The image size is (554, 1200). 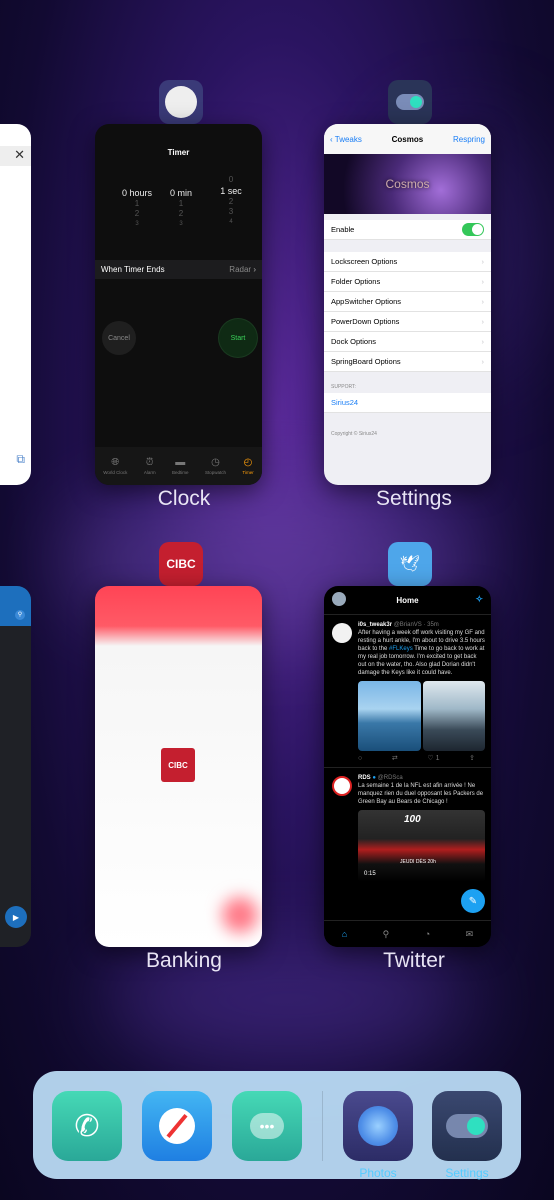 I want to click on like-button: ♡ 1, so click(x=433, y=759).